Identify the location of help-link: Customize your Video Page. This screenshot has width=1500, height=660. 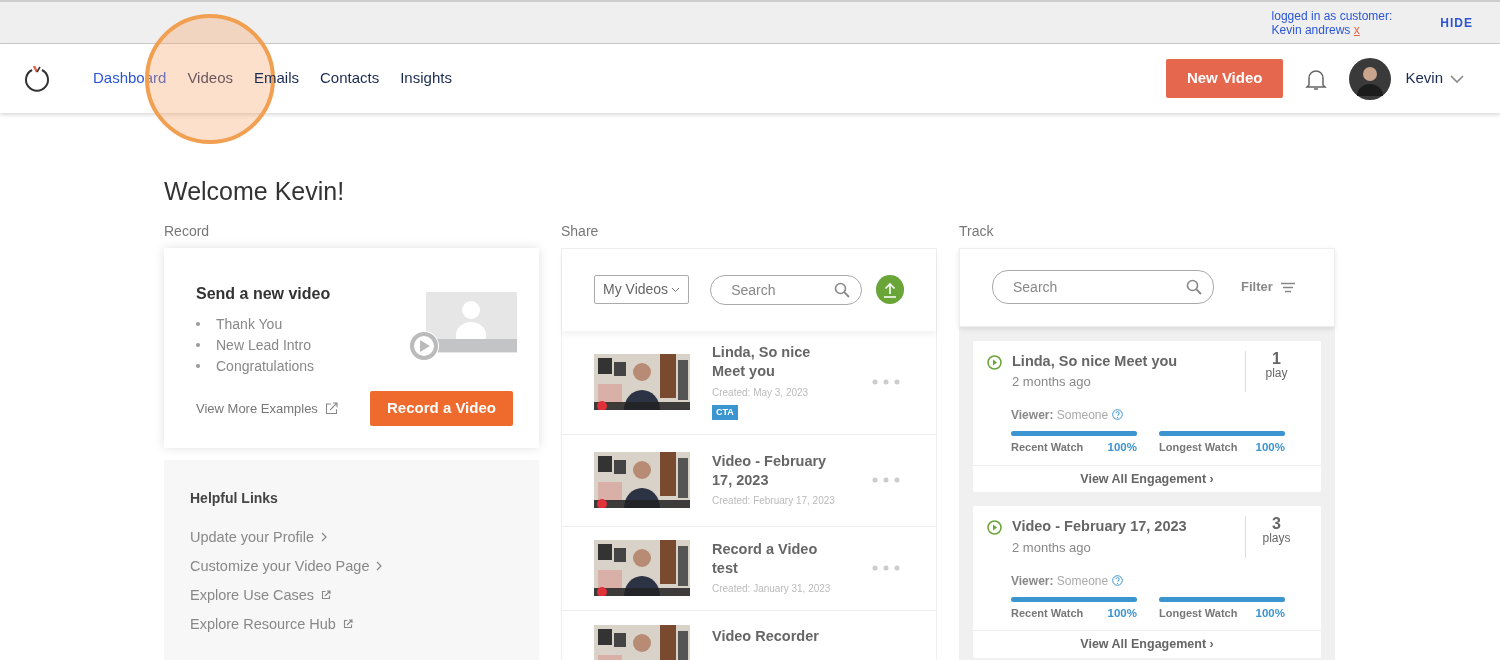
(351, 566).